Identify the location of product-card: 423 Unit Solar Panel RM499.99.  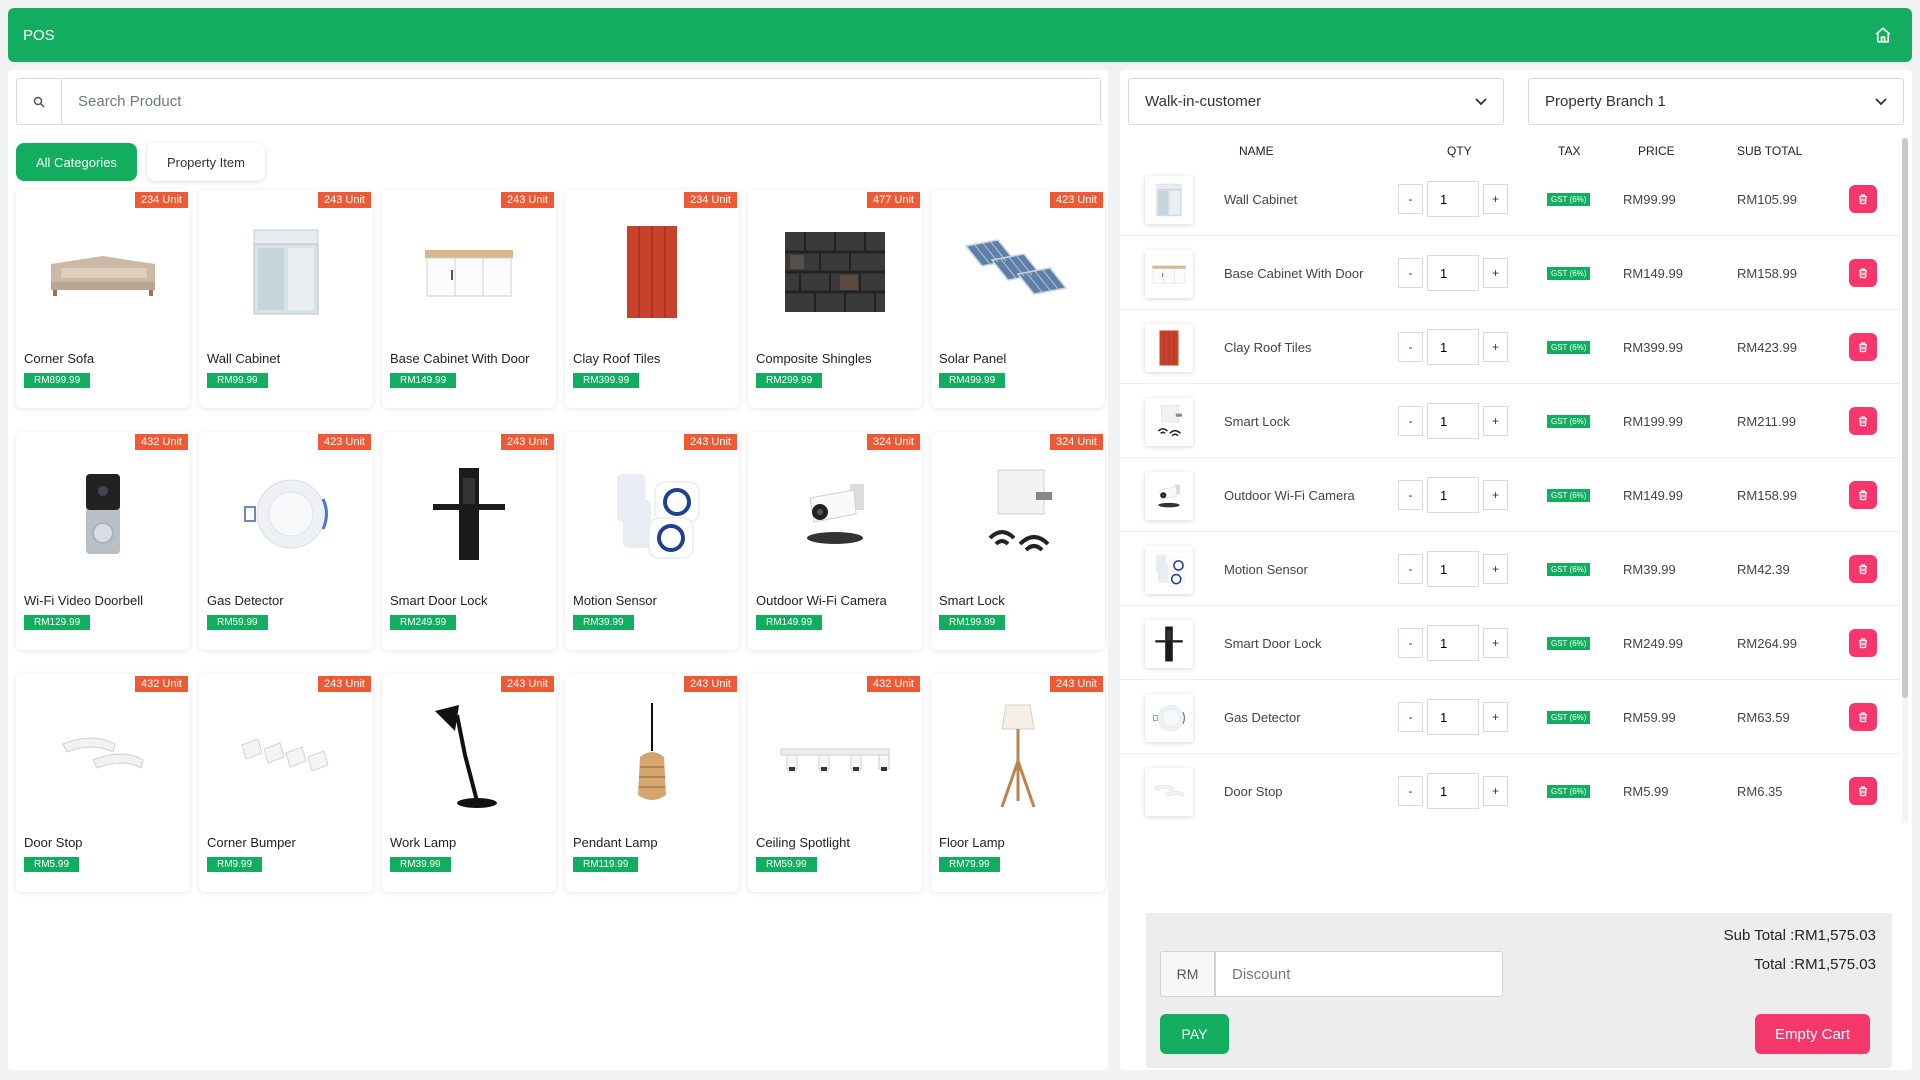
(1018, 299).